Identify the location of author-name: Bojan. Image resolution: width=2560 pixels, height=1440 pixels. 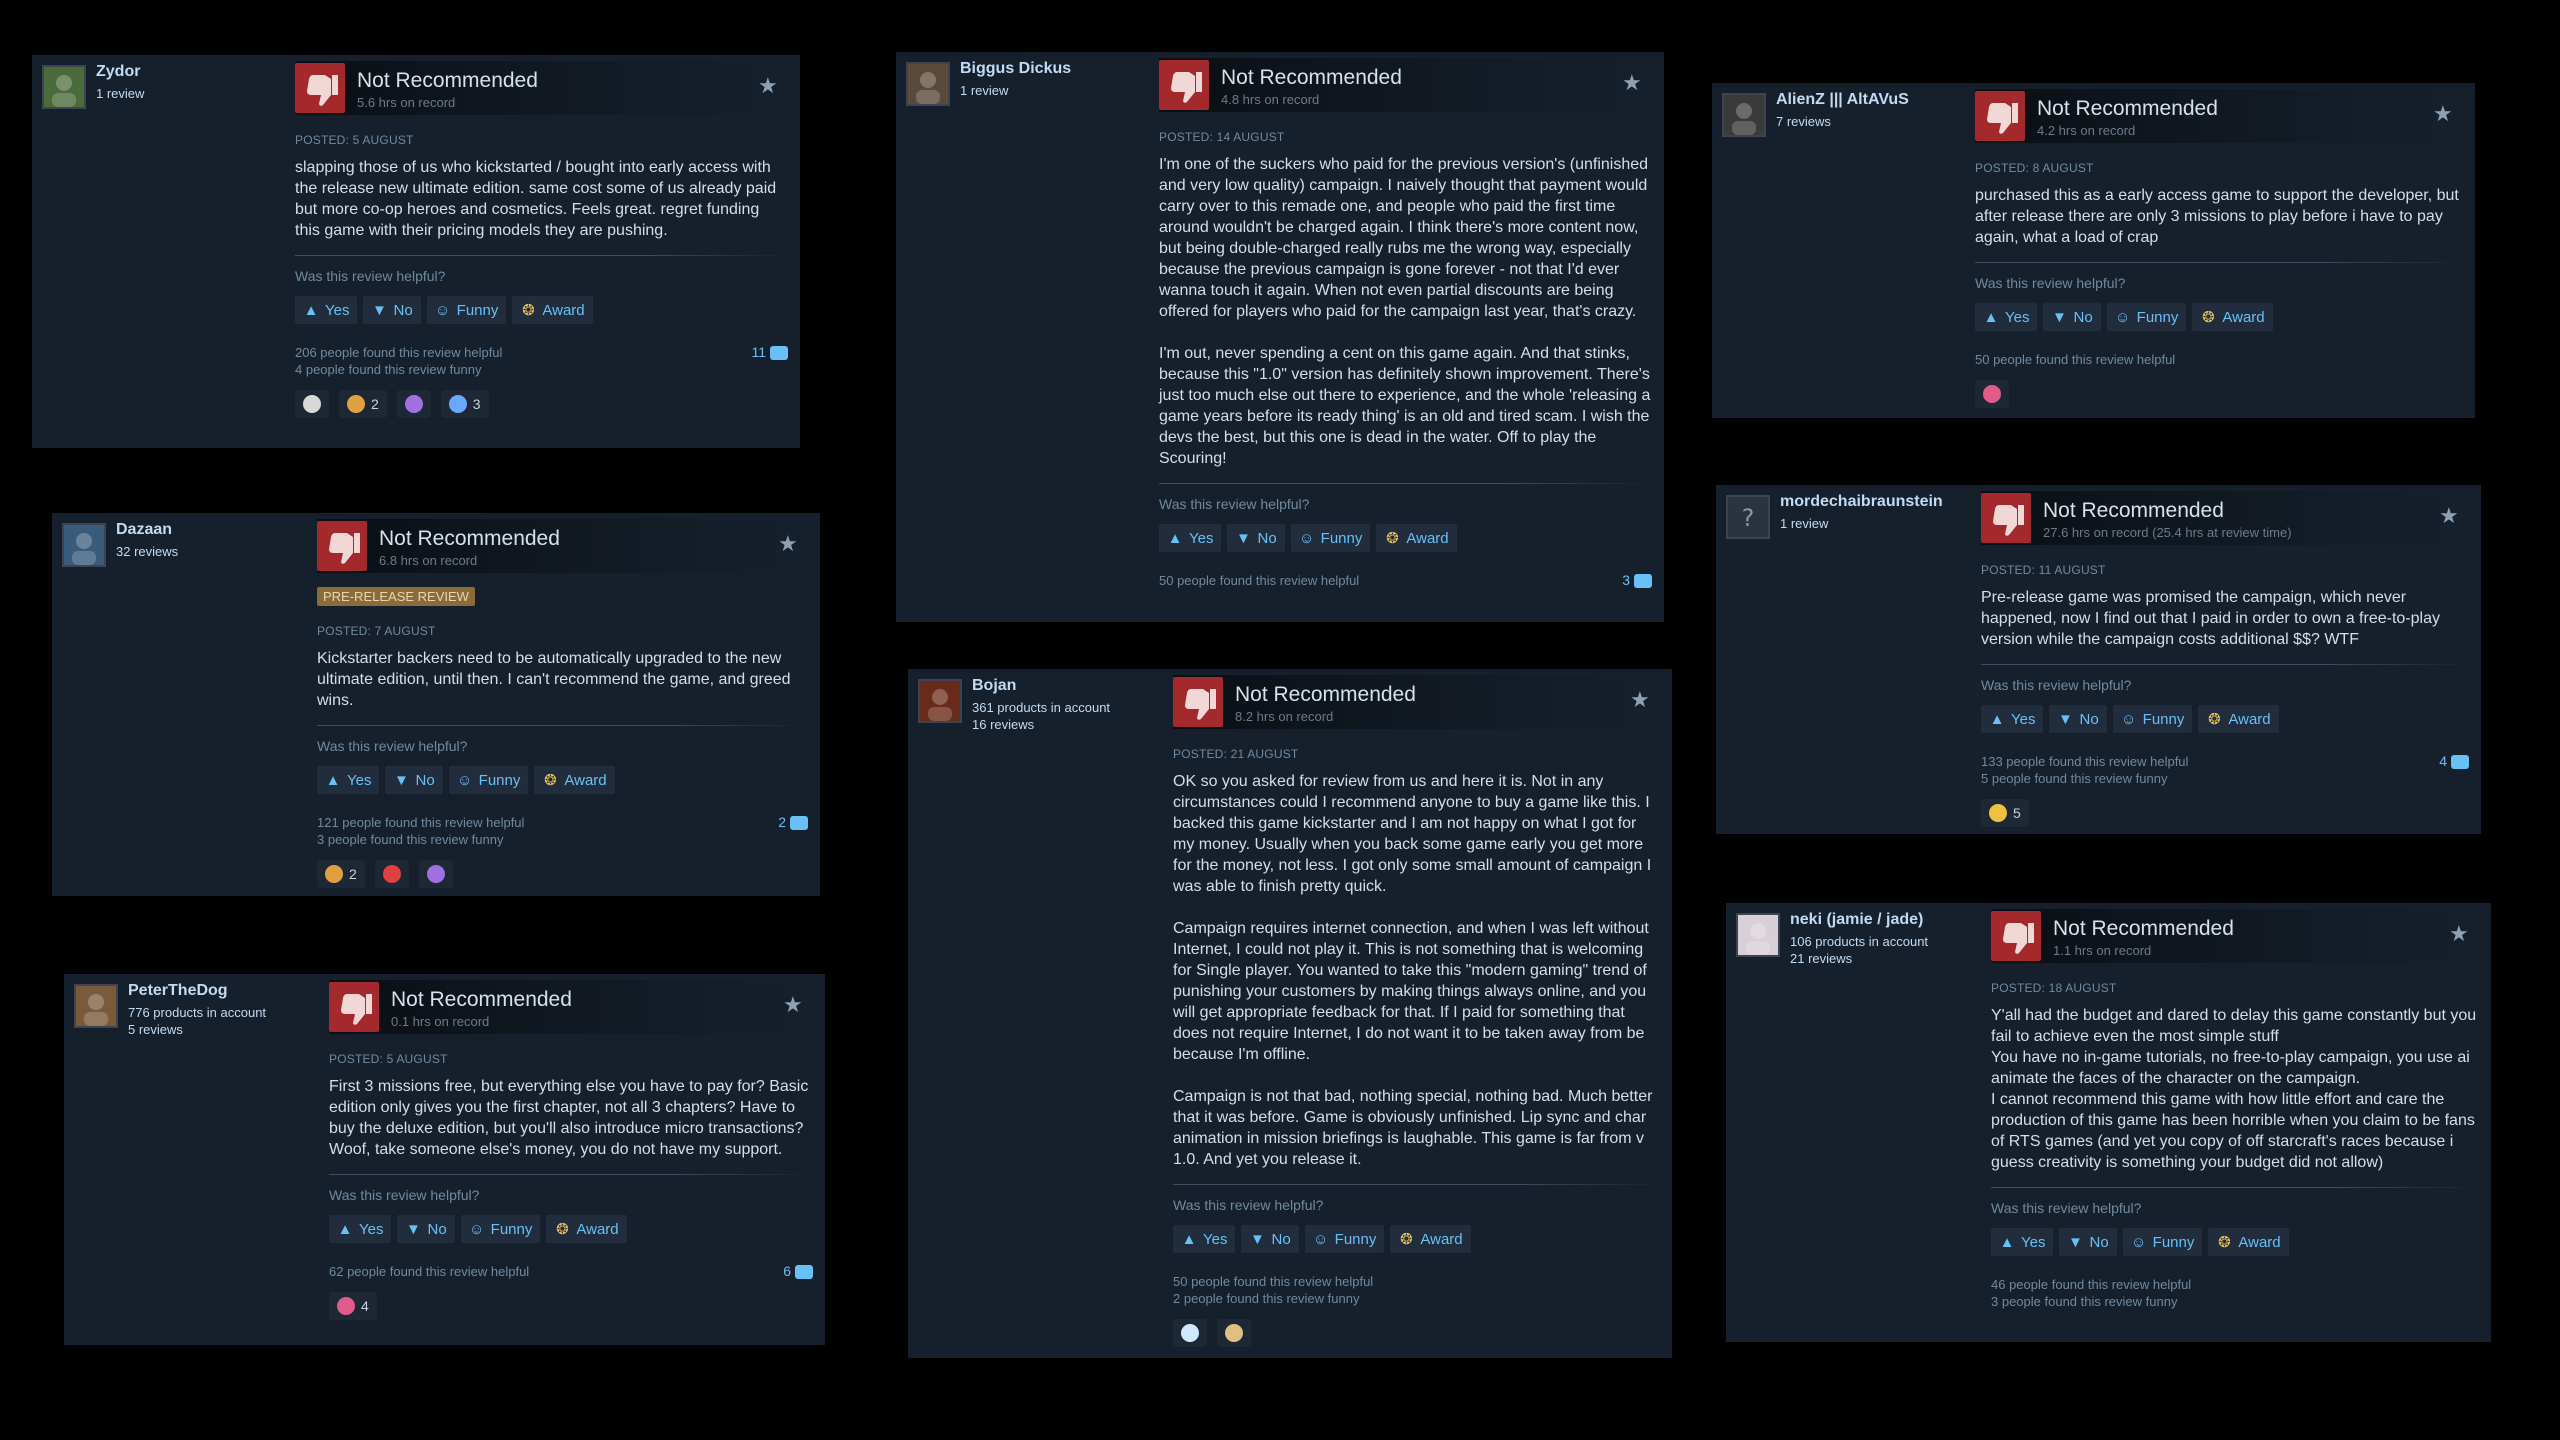
(994, 686).